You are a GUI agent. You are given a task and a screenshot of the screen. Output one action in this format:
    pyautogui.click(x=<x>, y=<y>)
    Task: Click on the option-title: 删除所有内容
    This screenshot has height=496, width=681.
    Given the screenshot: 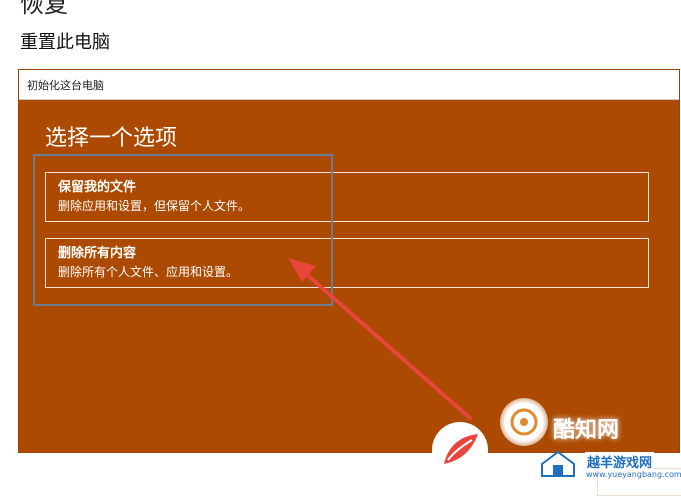 What is the action you would take?
    pyautogui.click(x=97, y=253)
    